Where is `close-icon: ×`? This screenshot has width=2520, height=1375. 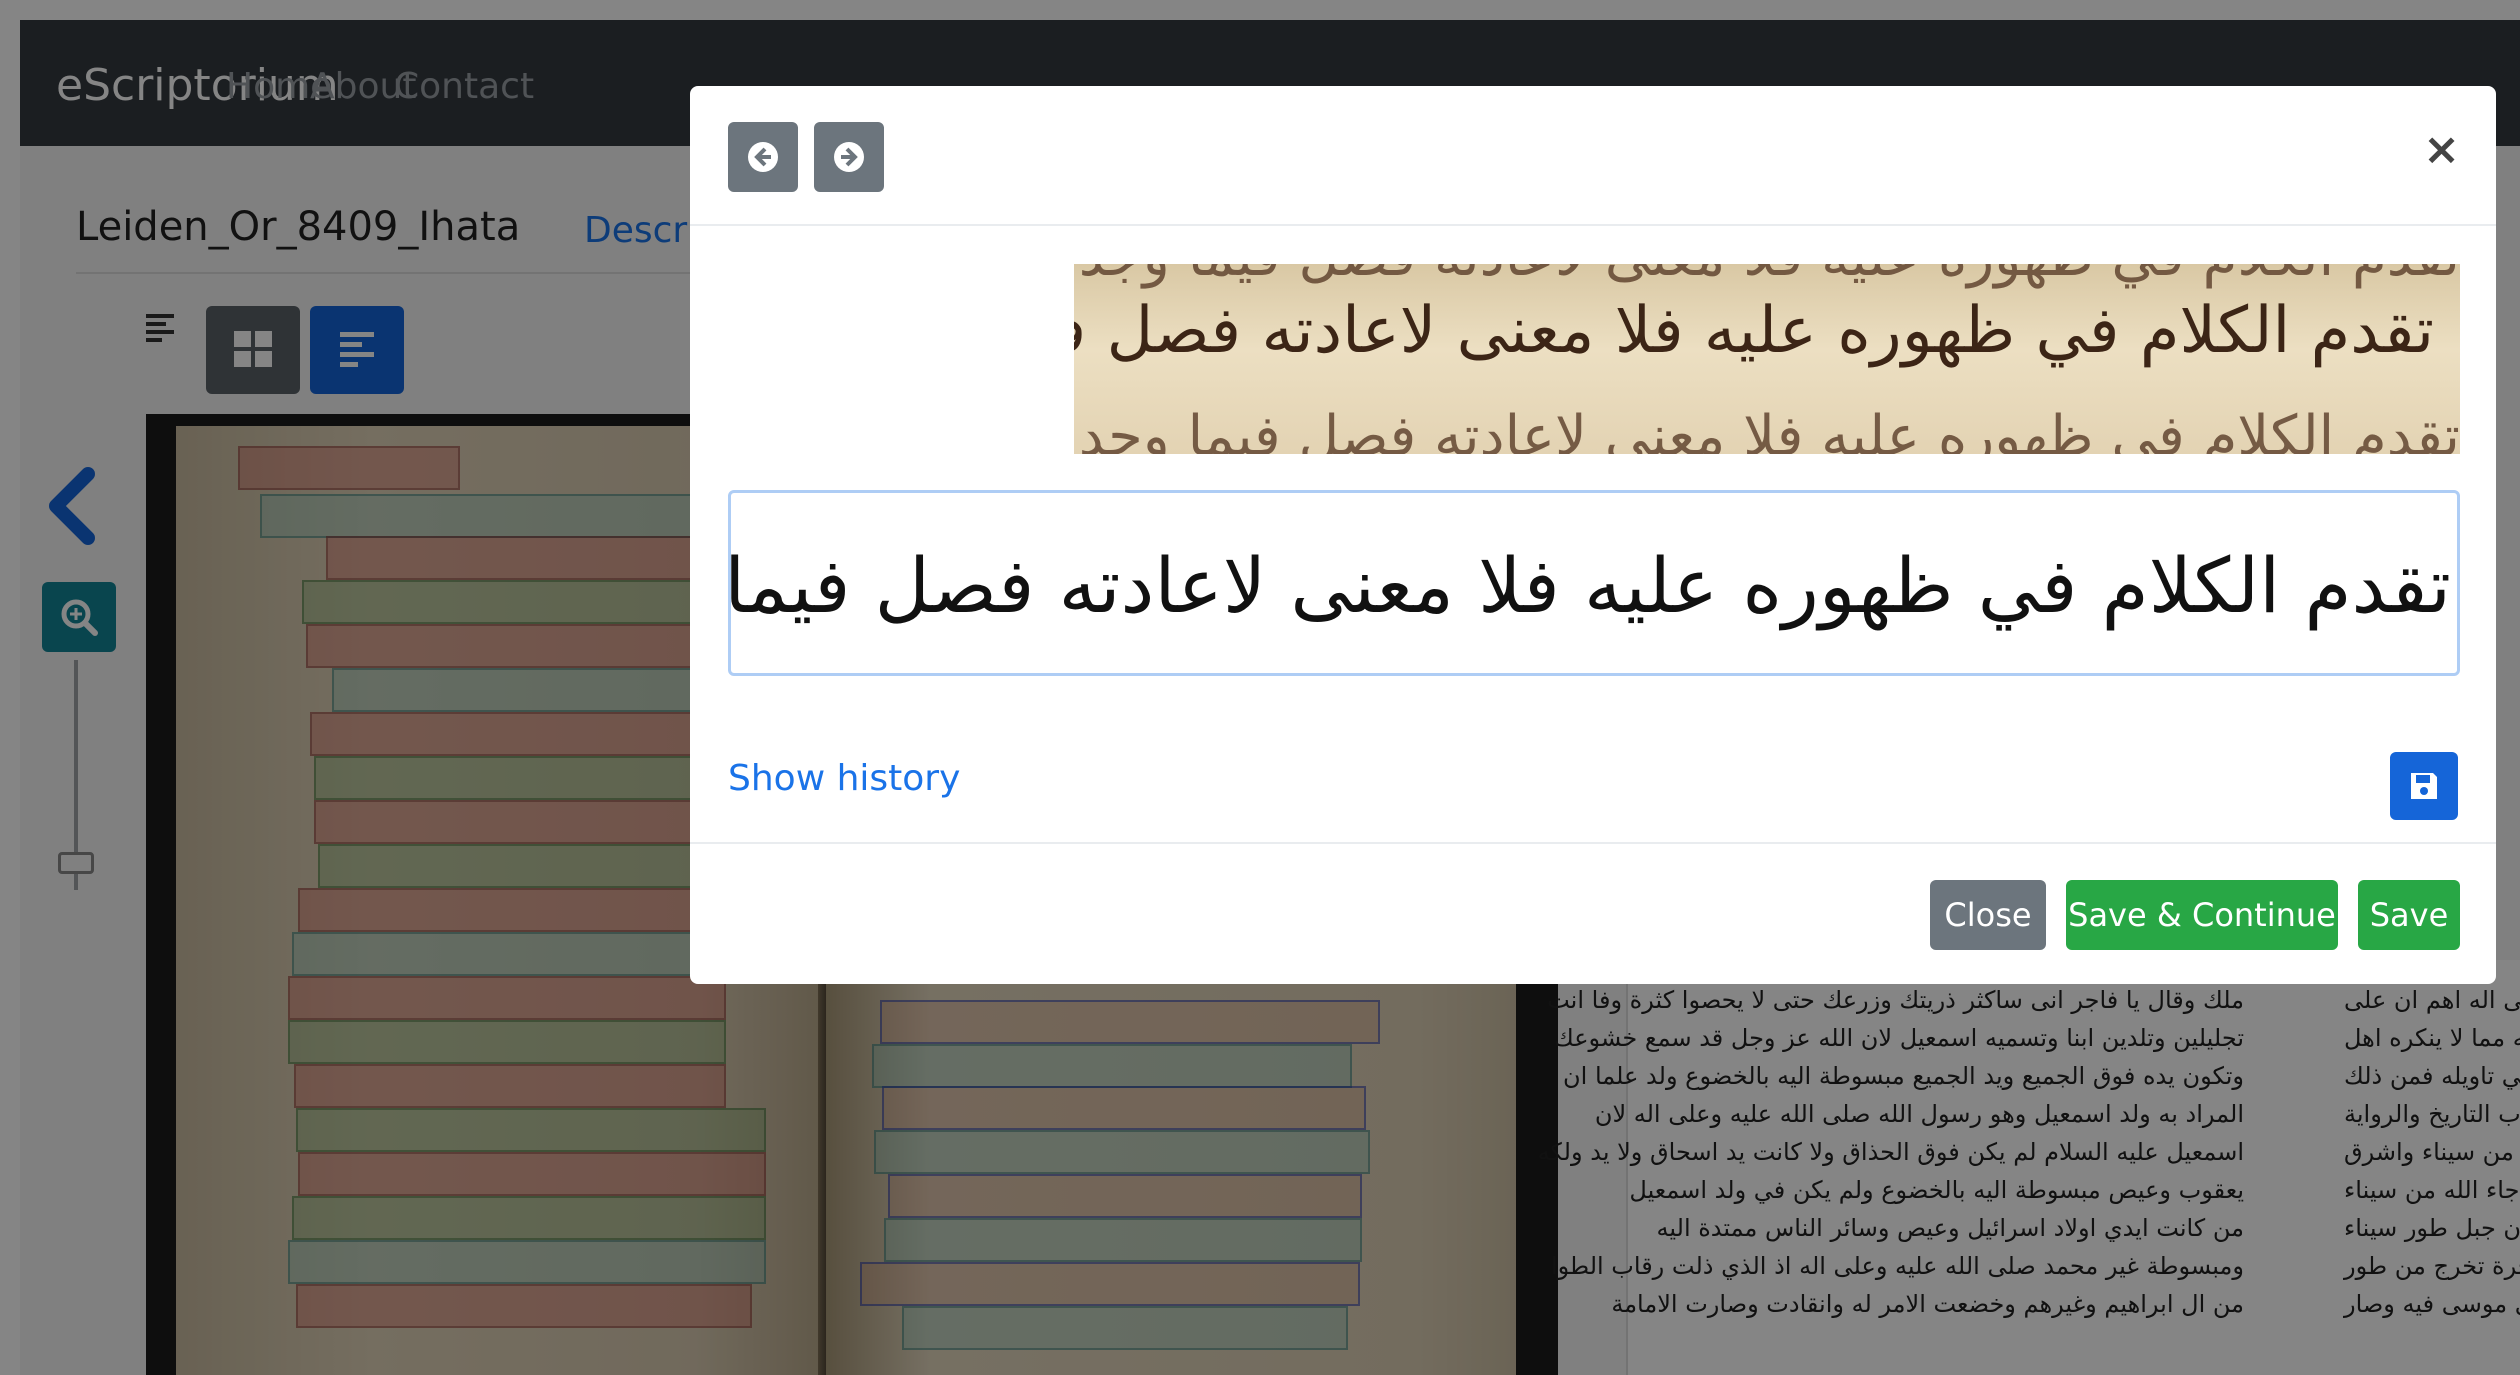
close-icon: × is located at coordinates (2441, 150).